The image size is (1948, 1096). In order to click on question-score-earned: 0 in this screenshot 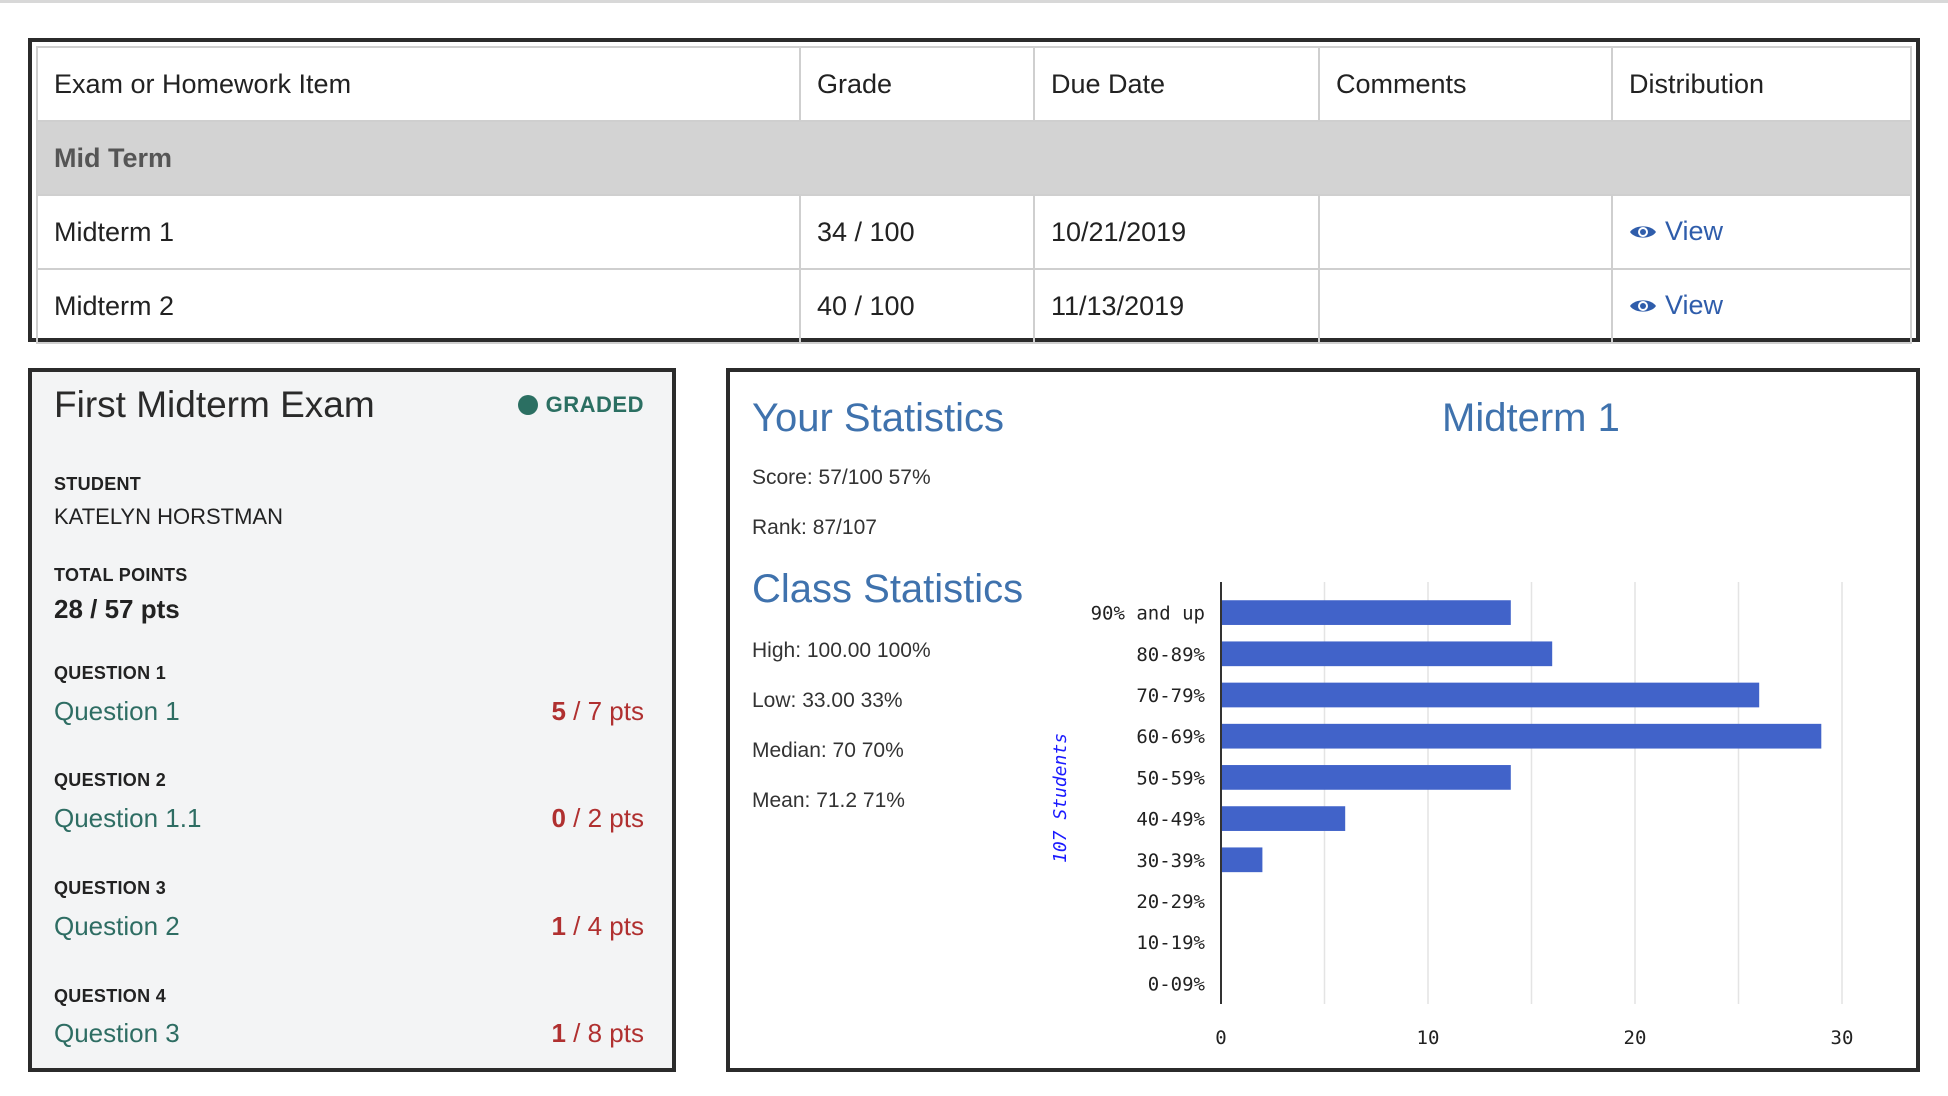, I will do `click(558, 818)`.